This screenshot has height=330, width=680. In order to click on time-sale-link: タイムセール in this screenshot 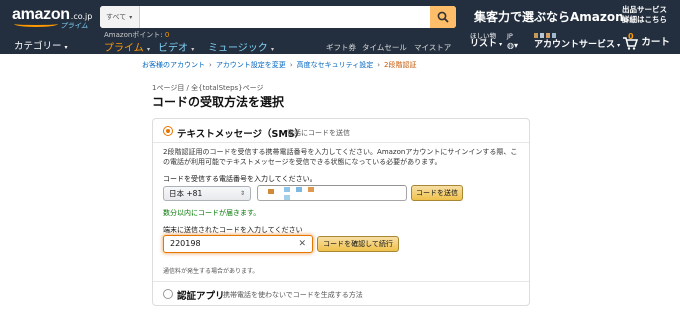, I will do `click(384, 47)`.